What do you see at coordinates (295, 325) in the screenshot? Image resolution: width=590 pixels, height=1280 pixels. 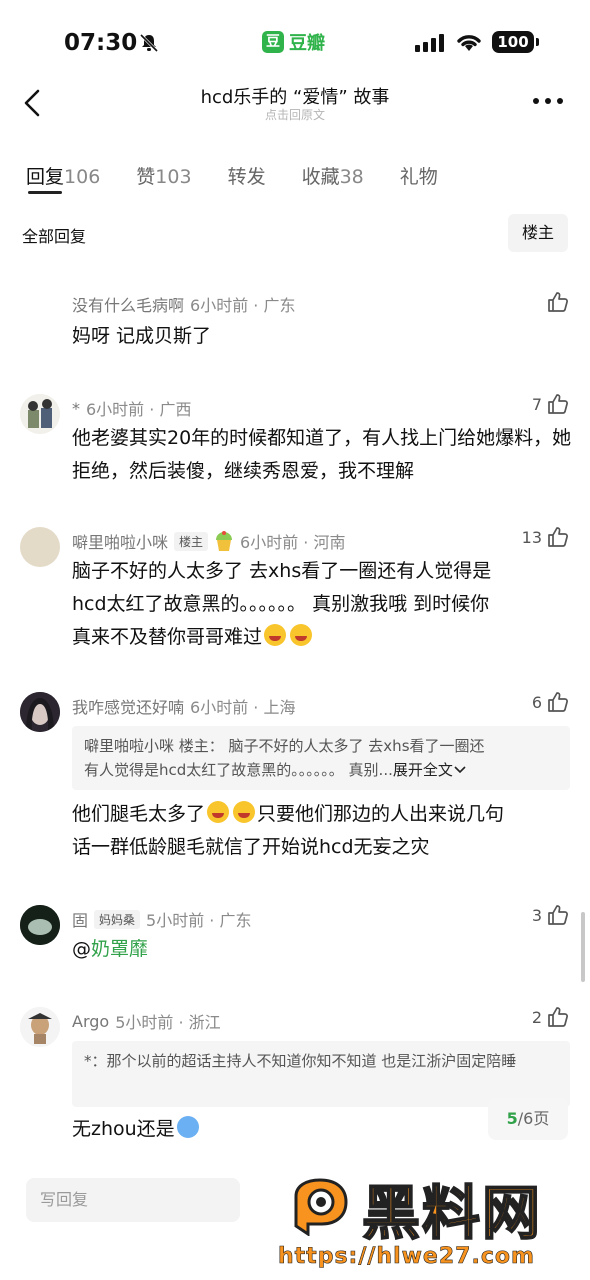 I see `comment-item: 没有什么毛病啊 6小时前 · 广东 妈呀 记成贝斯了` at bounding box center [295, 325].